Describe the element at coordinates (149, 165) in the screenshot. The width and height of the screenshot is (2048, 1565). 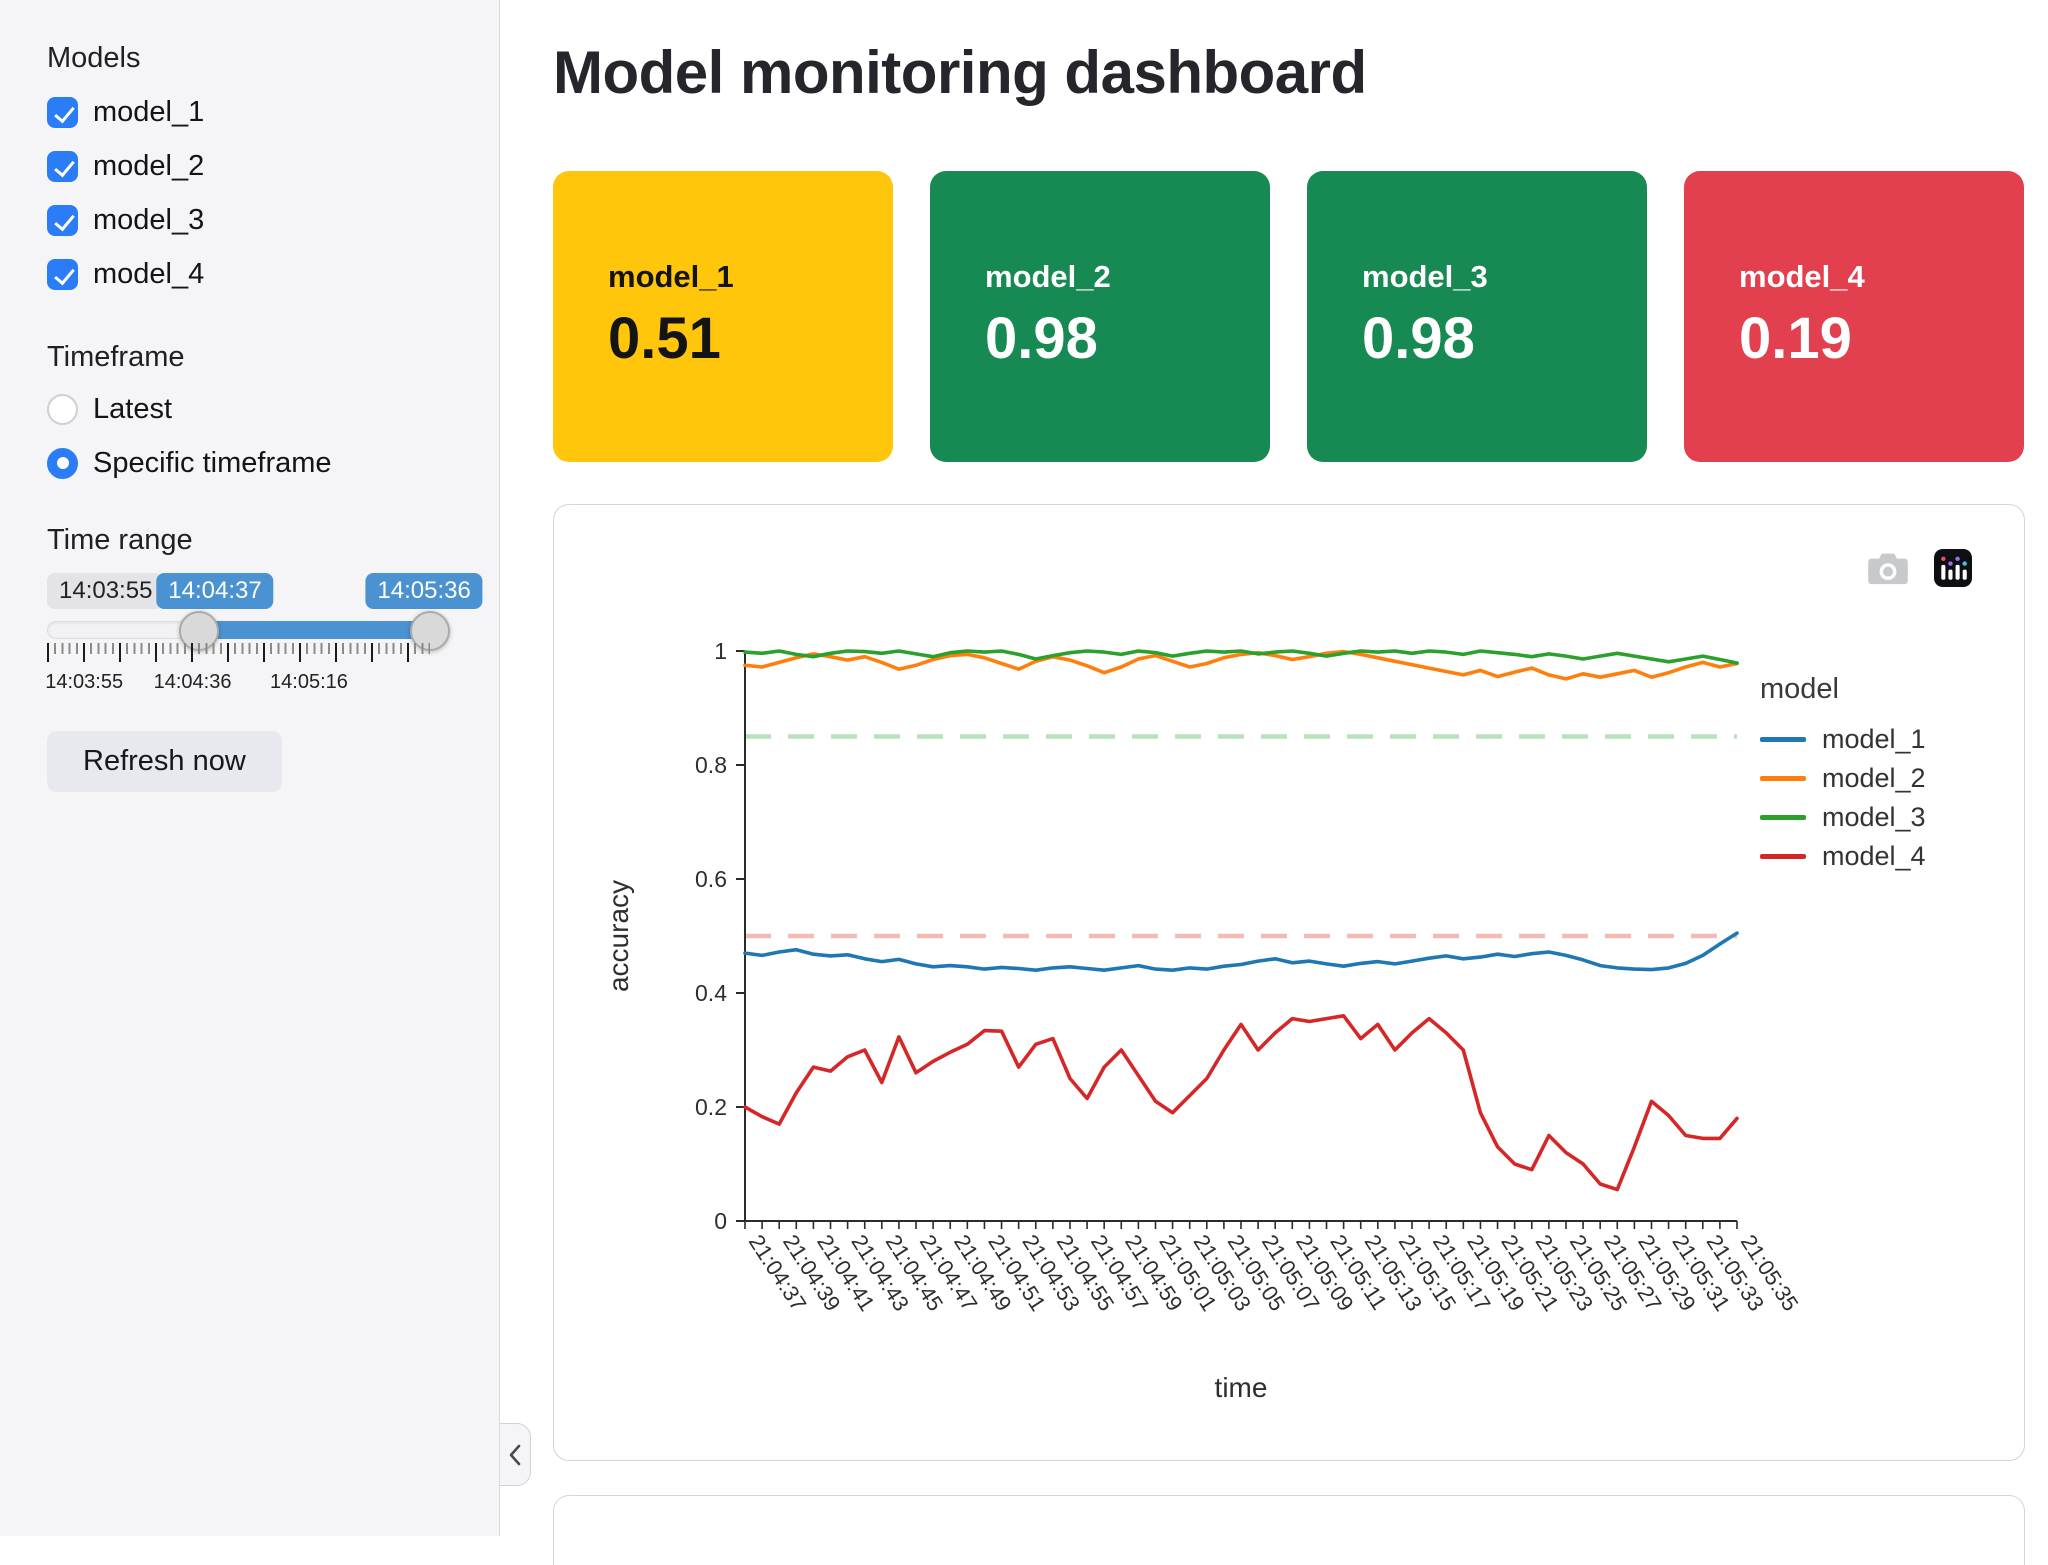
I see `checkbox-label: model_2` at that location.